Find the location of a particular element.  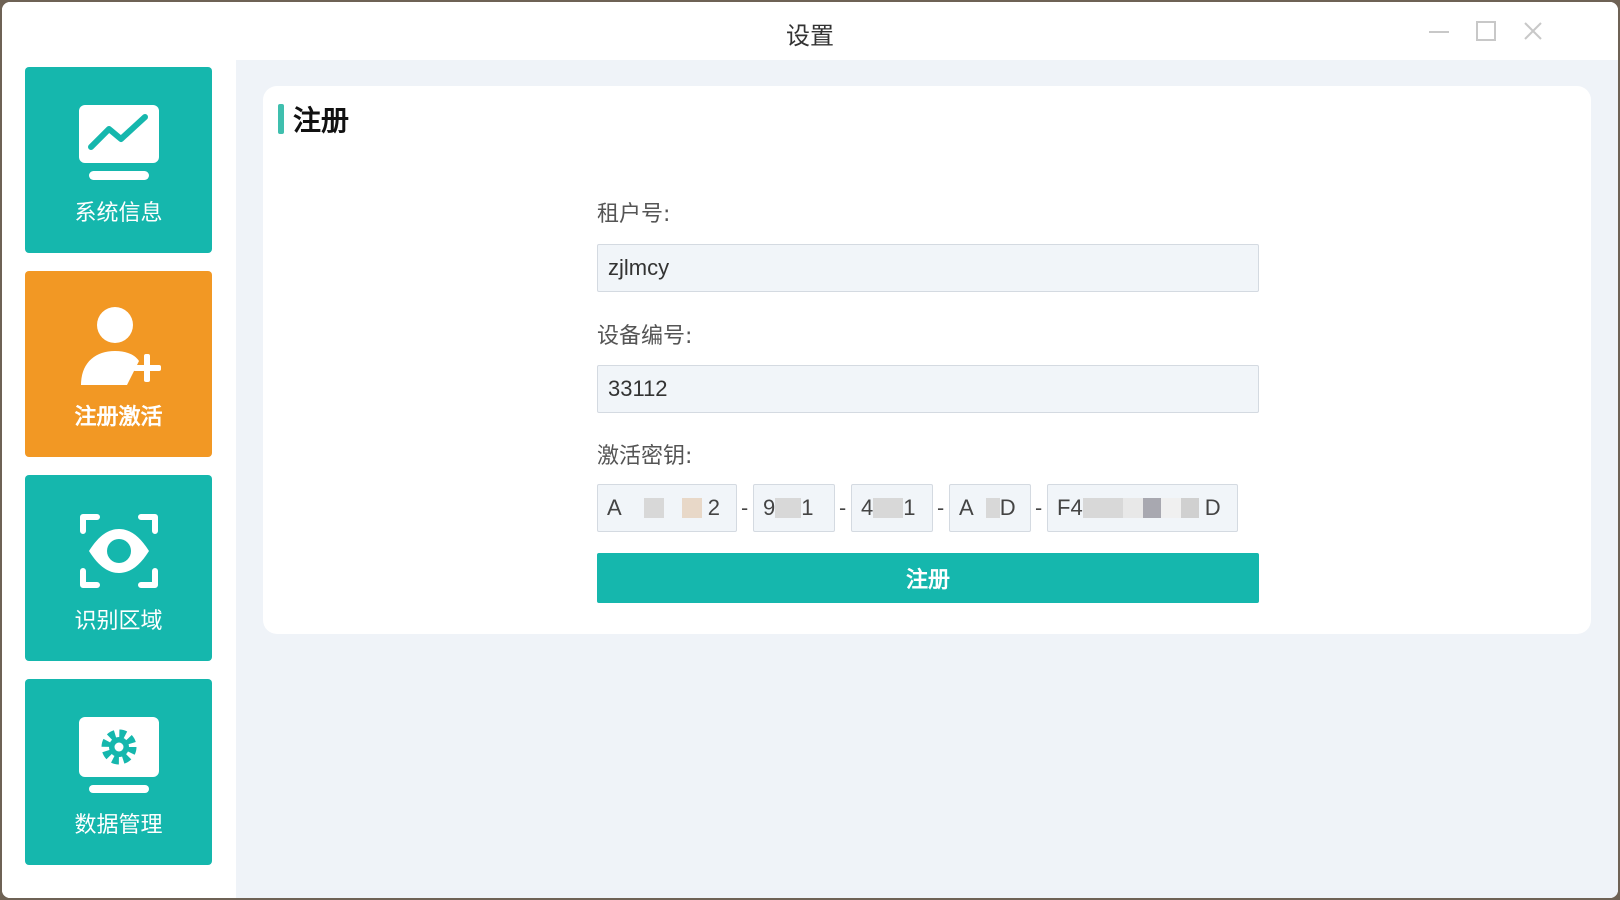

close-button is located at coordinates (1533, 31).